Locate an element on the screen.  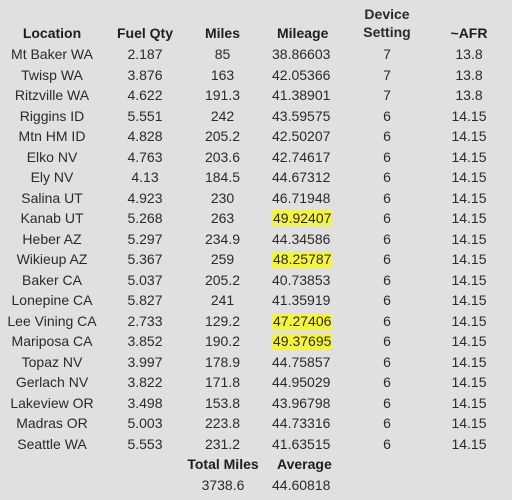
miles-cell: 191.3 is located at coordinates (222, 95).